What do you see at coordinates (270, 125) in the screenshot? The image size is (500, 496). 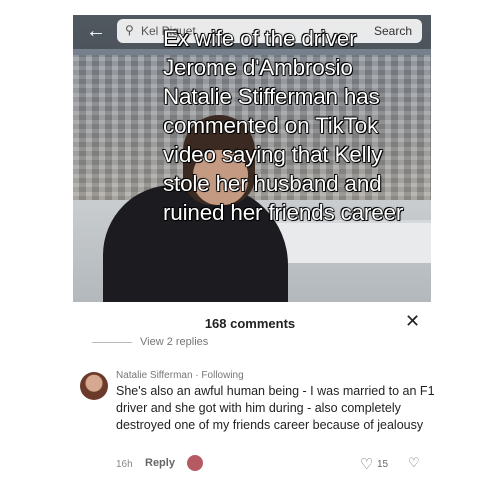 I see `caption-line: commented on TikTok` at bounding box center [270, 125].